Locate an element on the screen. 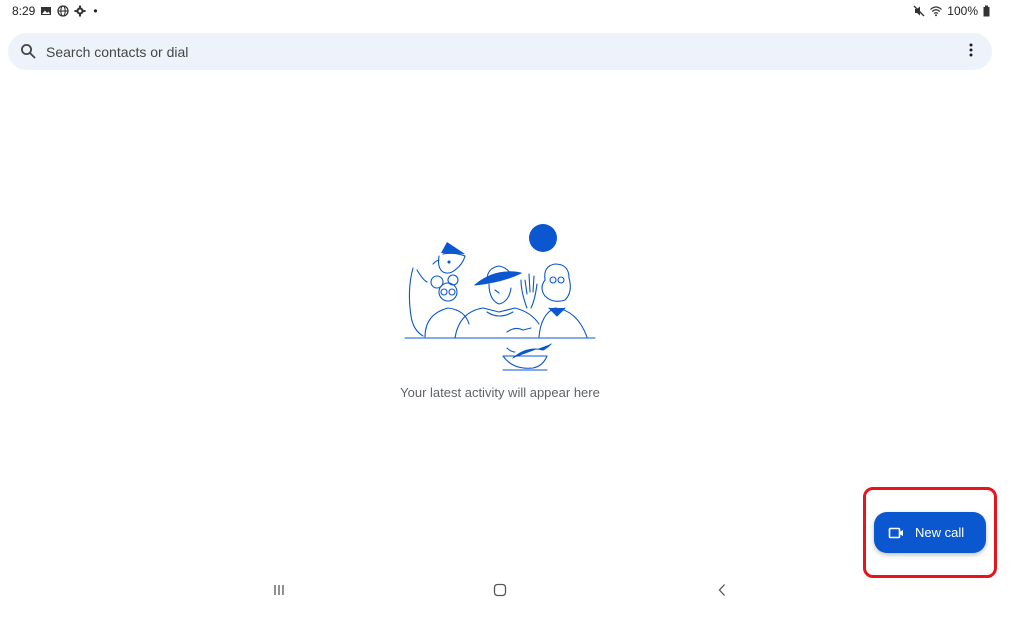 The width and height of the screenshot is (1024, 627). more-vert-icon is located at coordinates (971, 52).